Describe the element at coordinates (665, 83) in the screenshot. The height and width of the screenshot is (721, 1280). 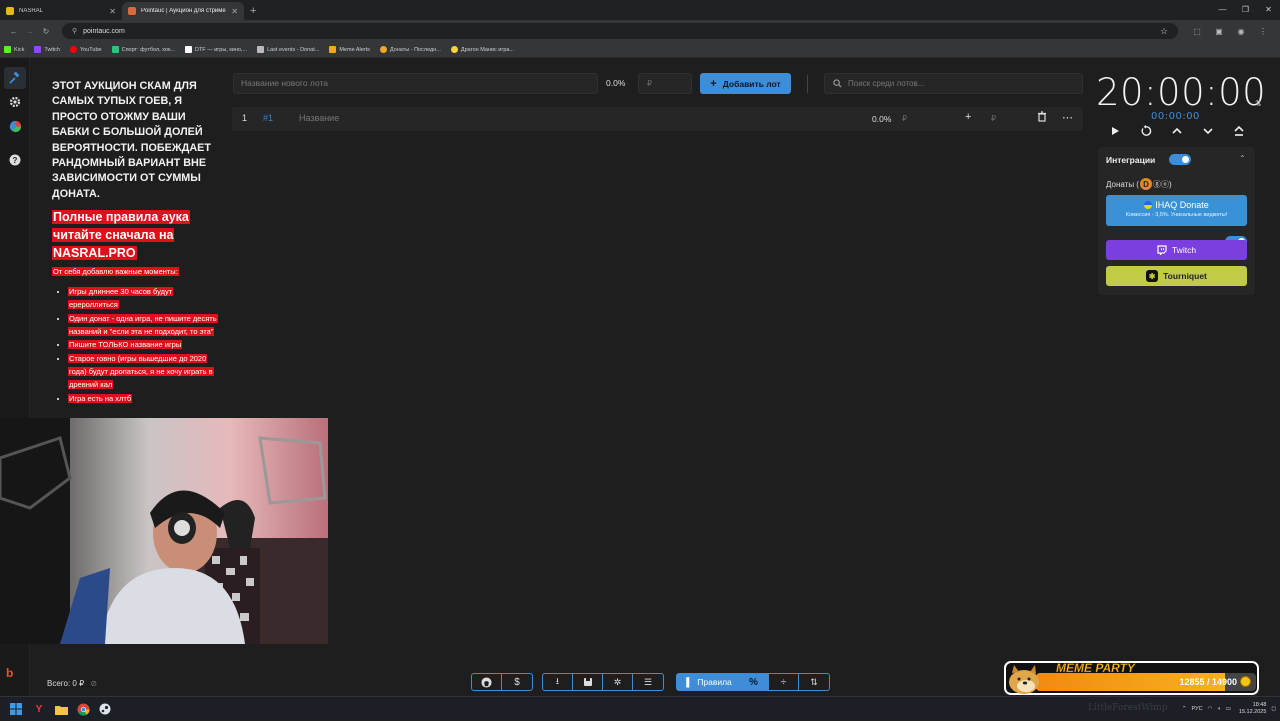
I see `new-lot-amount-input: ₽` at that location.